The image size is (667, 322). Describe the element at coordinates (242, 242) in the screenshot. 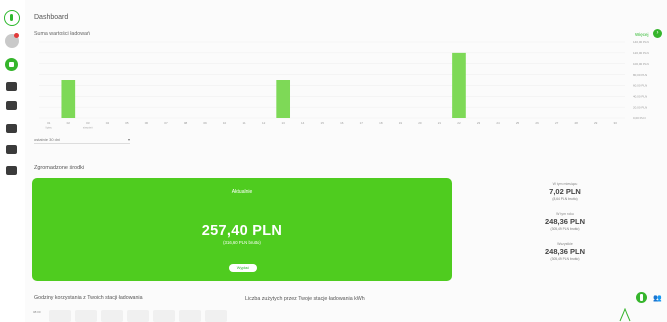

I see `current-gross: (316,60 PLN brutto)` at that location.